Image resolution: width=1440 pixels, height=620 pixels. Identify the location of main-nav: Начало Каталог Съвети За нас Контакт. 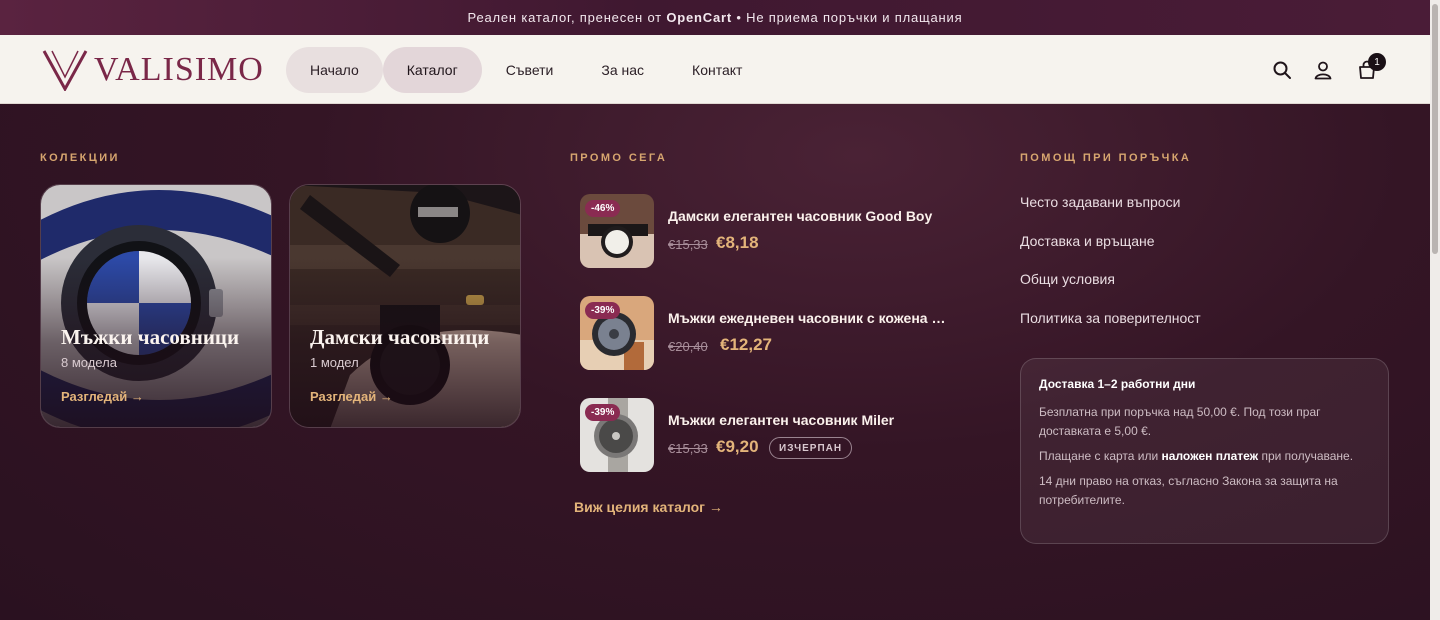
(526, 70).